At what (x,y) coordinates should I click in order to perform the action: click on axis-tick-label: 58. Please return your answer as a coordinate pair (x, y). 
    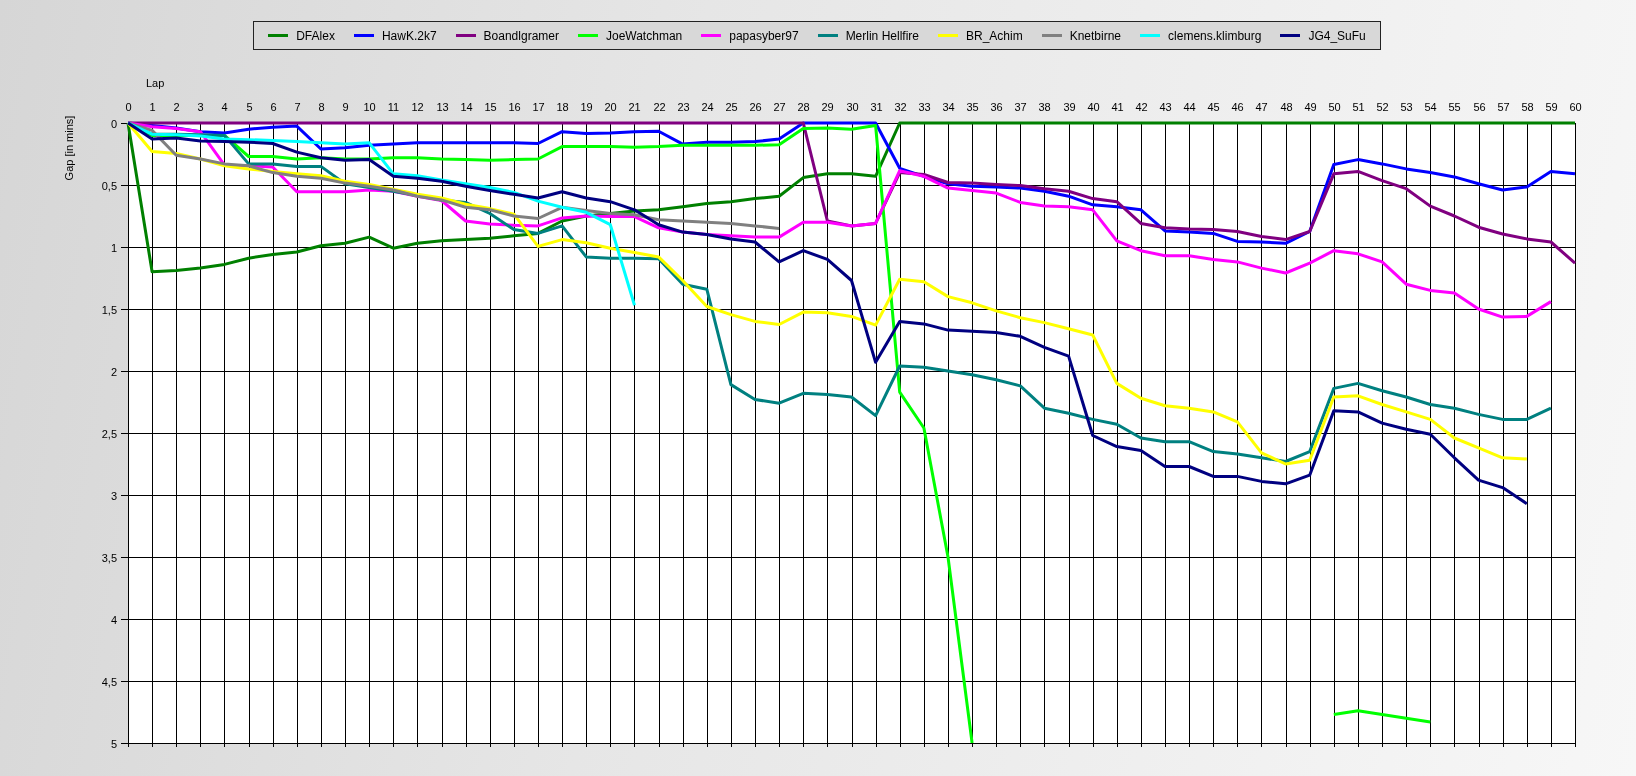
    Looking at the image, I should click on (1527, 107).